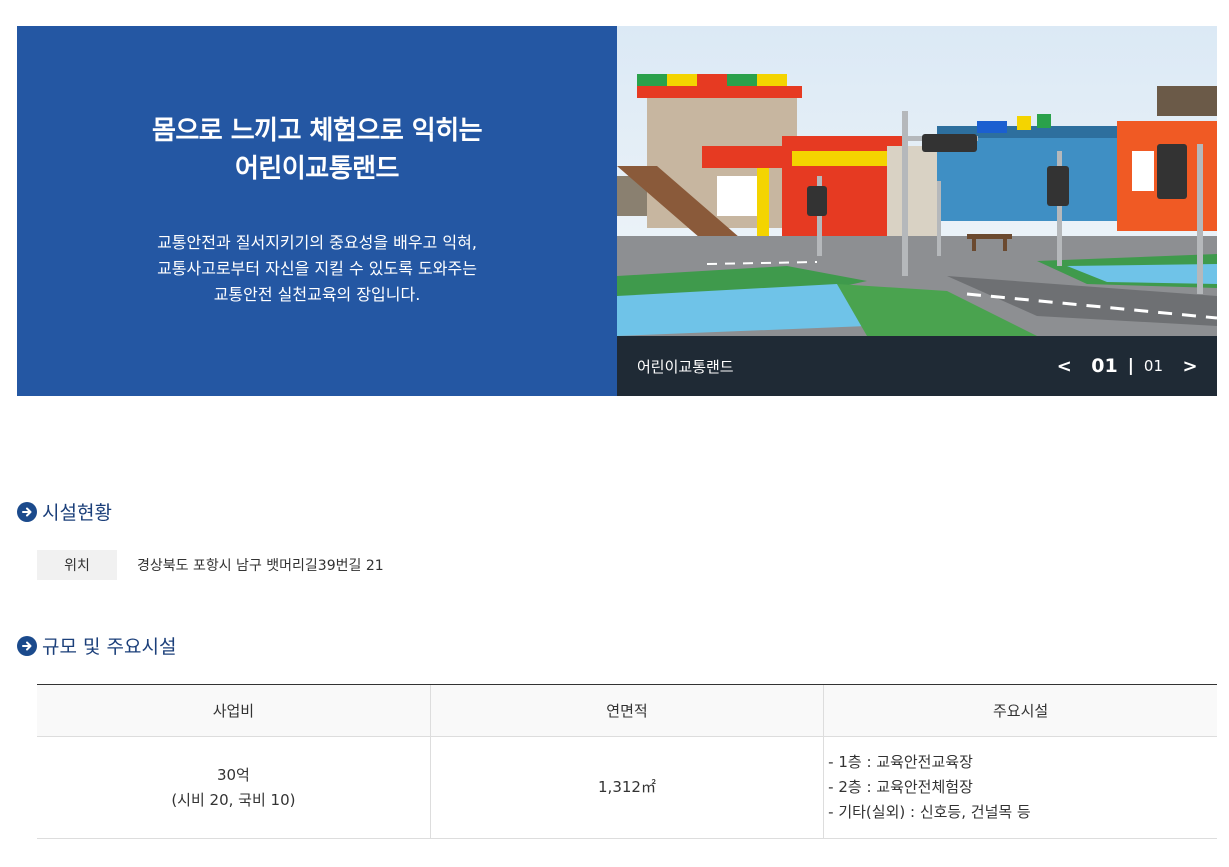 This screenshot has width=1229, height=867. What do you see at coordinates (77, 513) in the screenshot?
I see `facility-section-title: 시설현황` at bounding box center [77, 513].